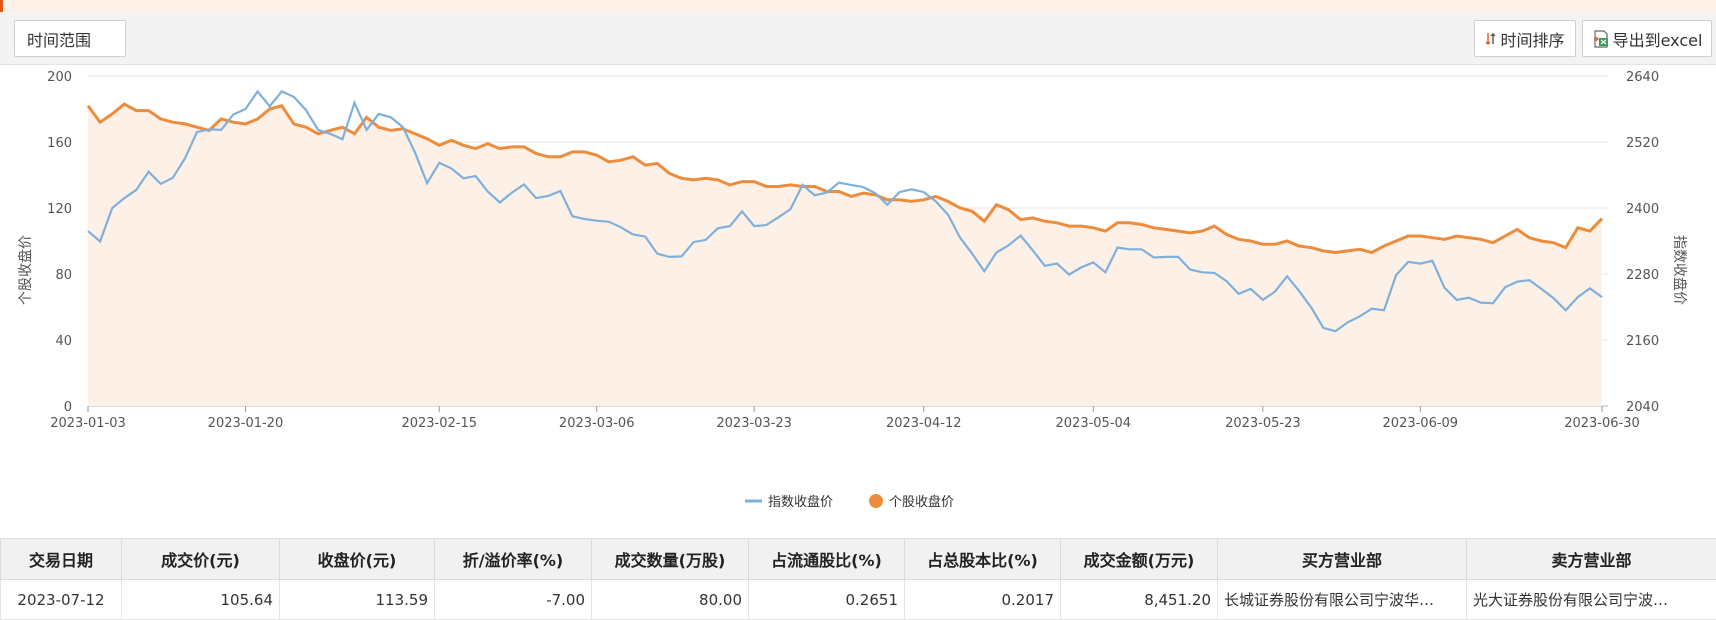 Image resolution: width=1716 pixels, height=620 pixels. I want to click on left-tick-label: 120, so click(59, 209).